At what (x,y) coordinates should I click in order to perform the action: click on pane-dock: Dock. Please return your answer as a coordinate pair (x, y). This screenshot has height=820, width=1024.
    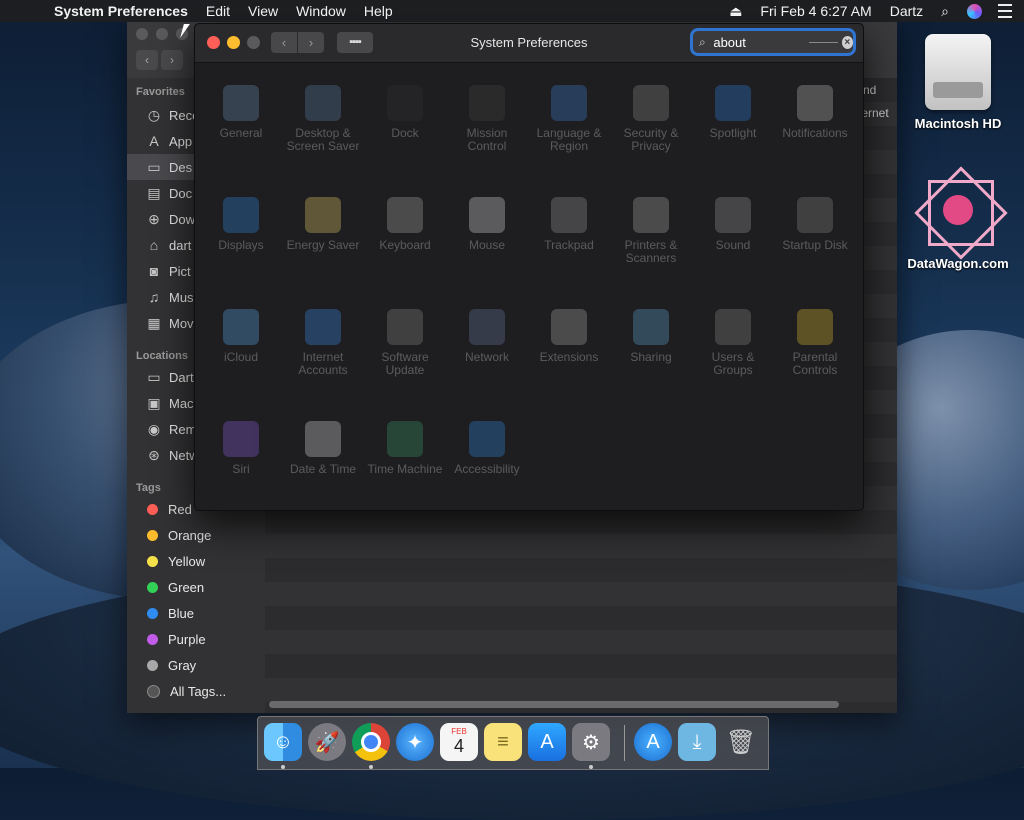
    Looking at the image, I should click on (405, 112).